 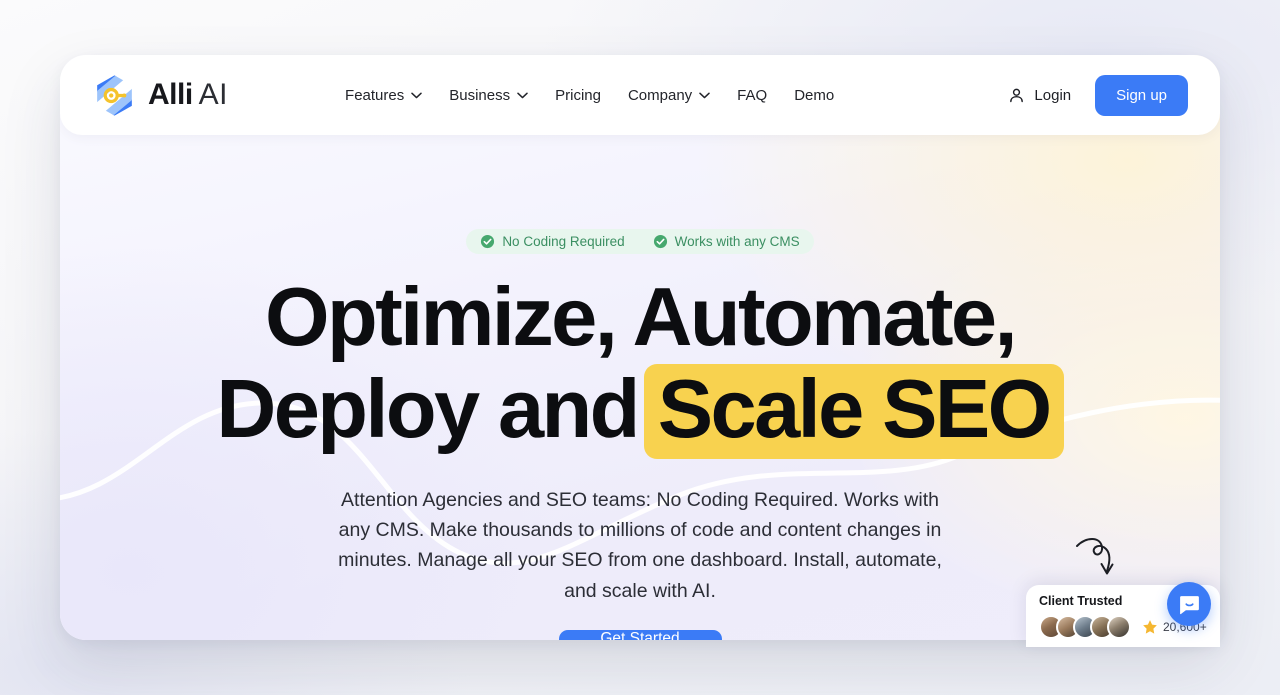 What do you see at coordinates (1017, 95) in the screenshot?
I see `user-icon` at bounding box center [1017, 95].